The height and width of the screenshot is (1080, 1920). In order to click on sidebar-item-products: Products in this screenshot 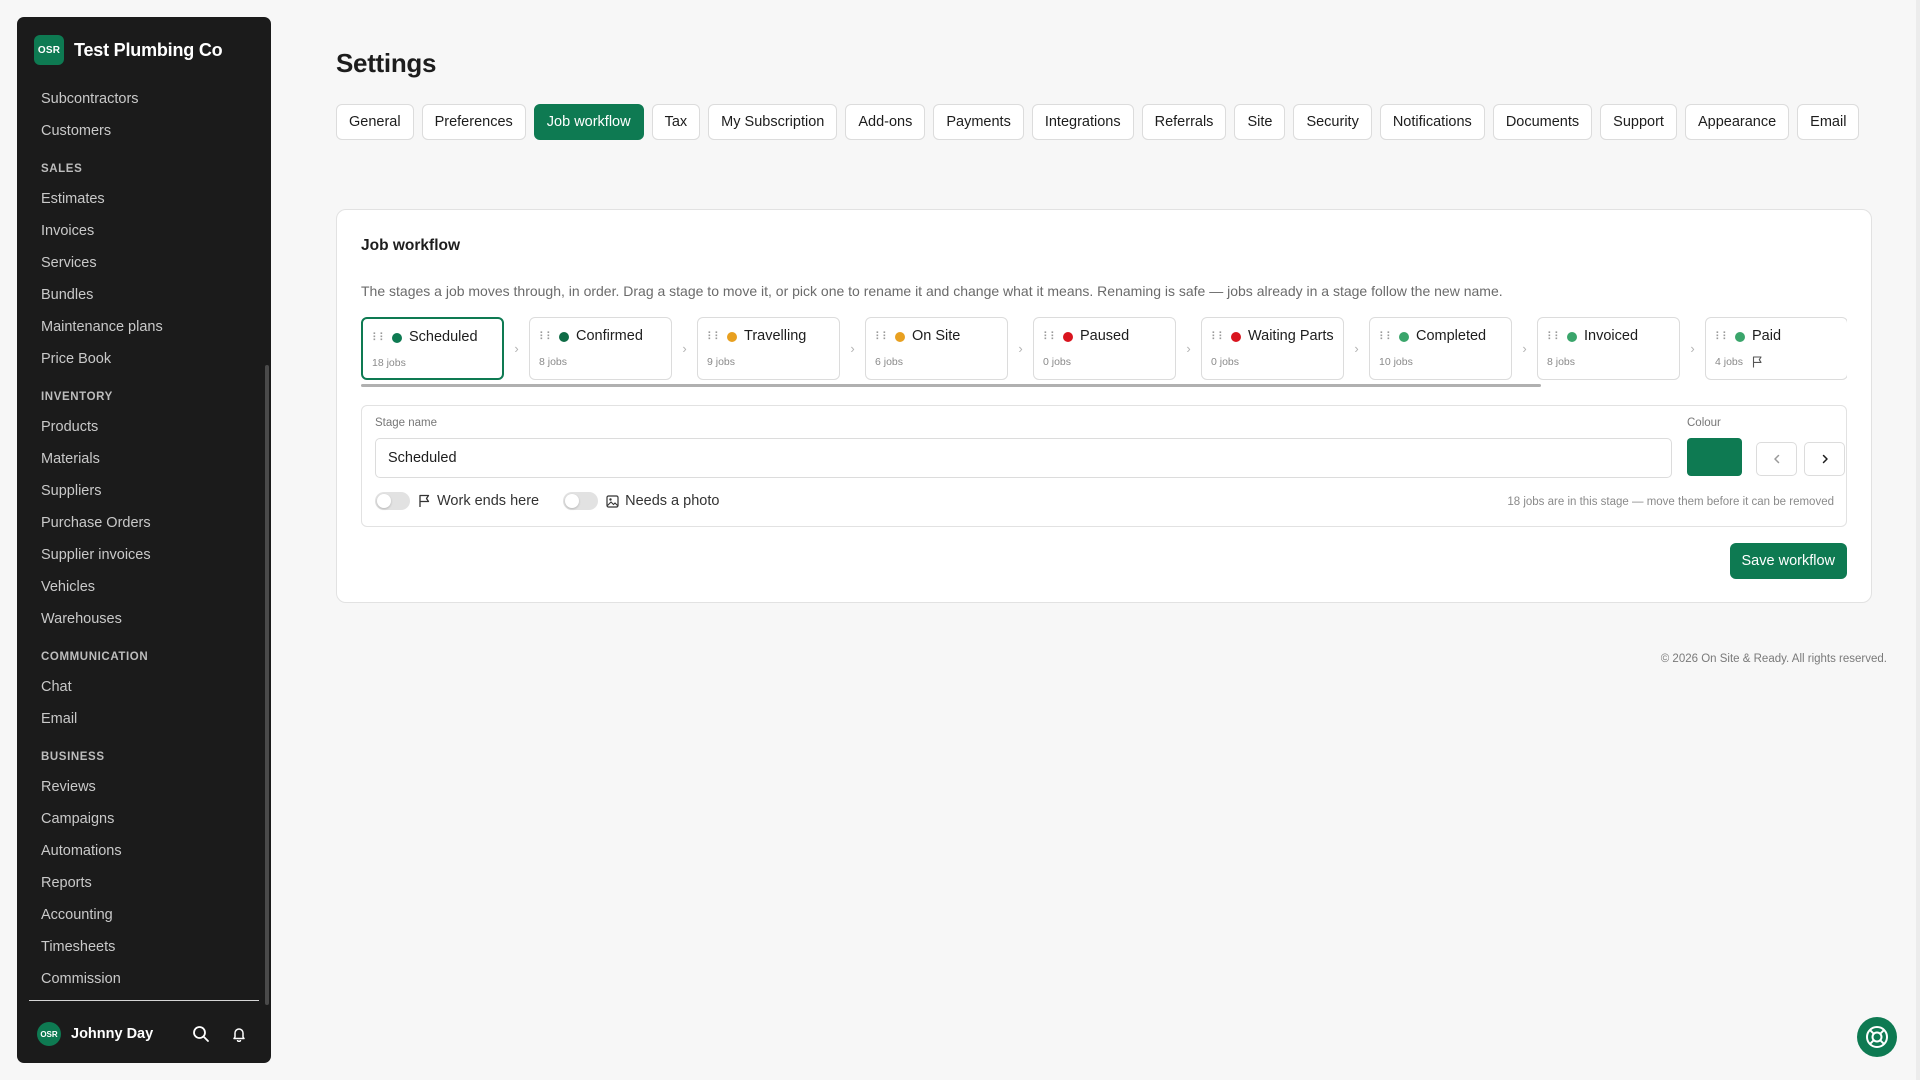, I will do `click(146, 427)`.